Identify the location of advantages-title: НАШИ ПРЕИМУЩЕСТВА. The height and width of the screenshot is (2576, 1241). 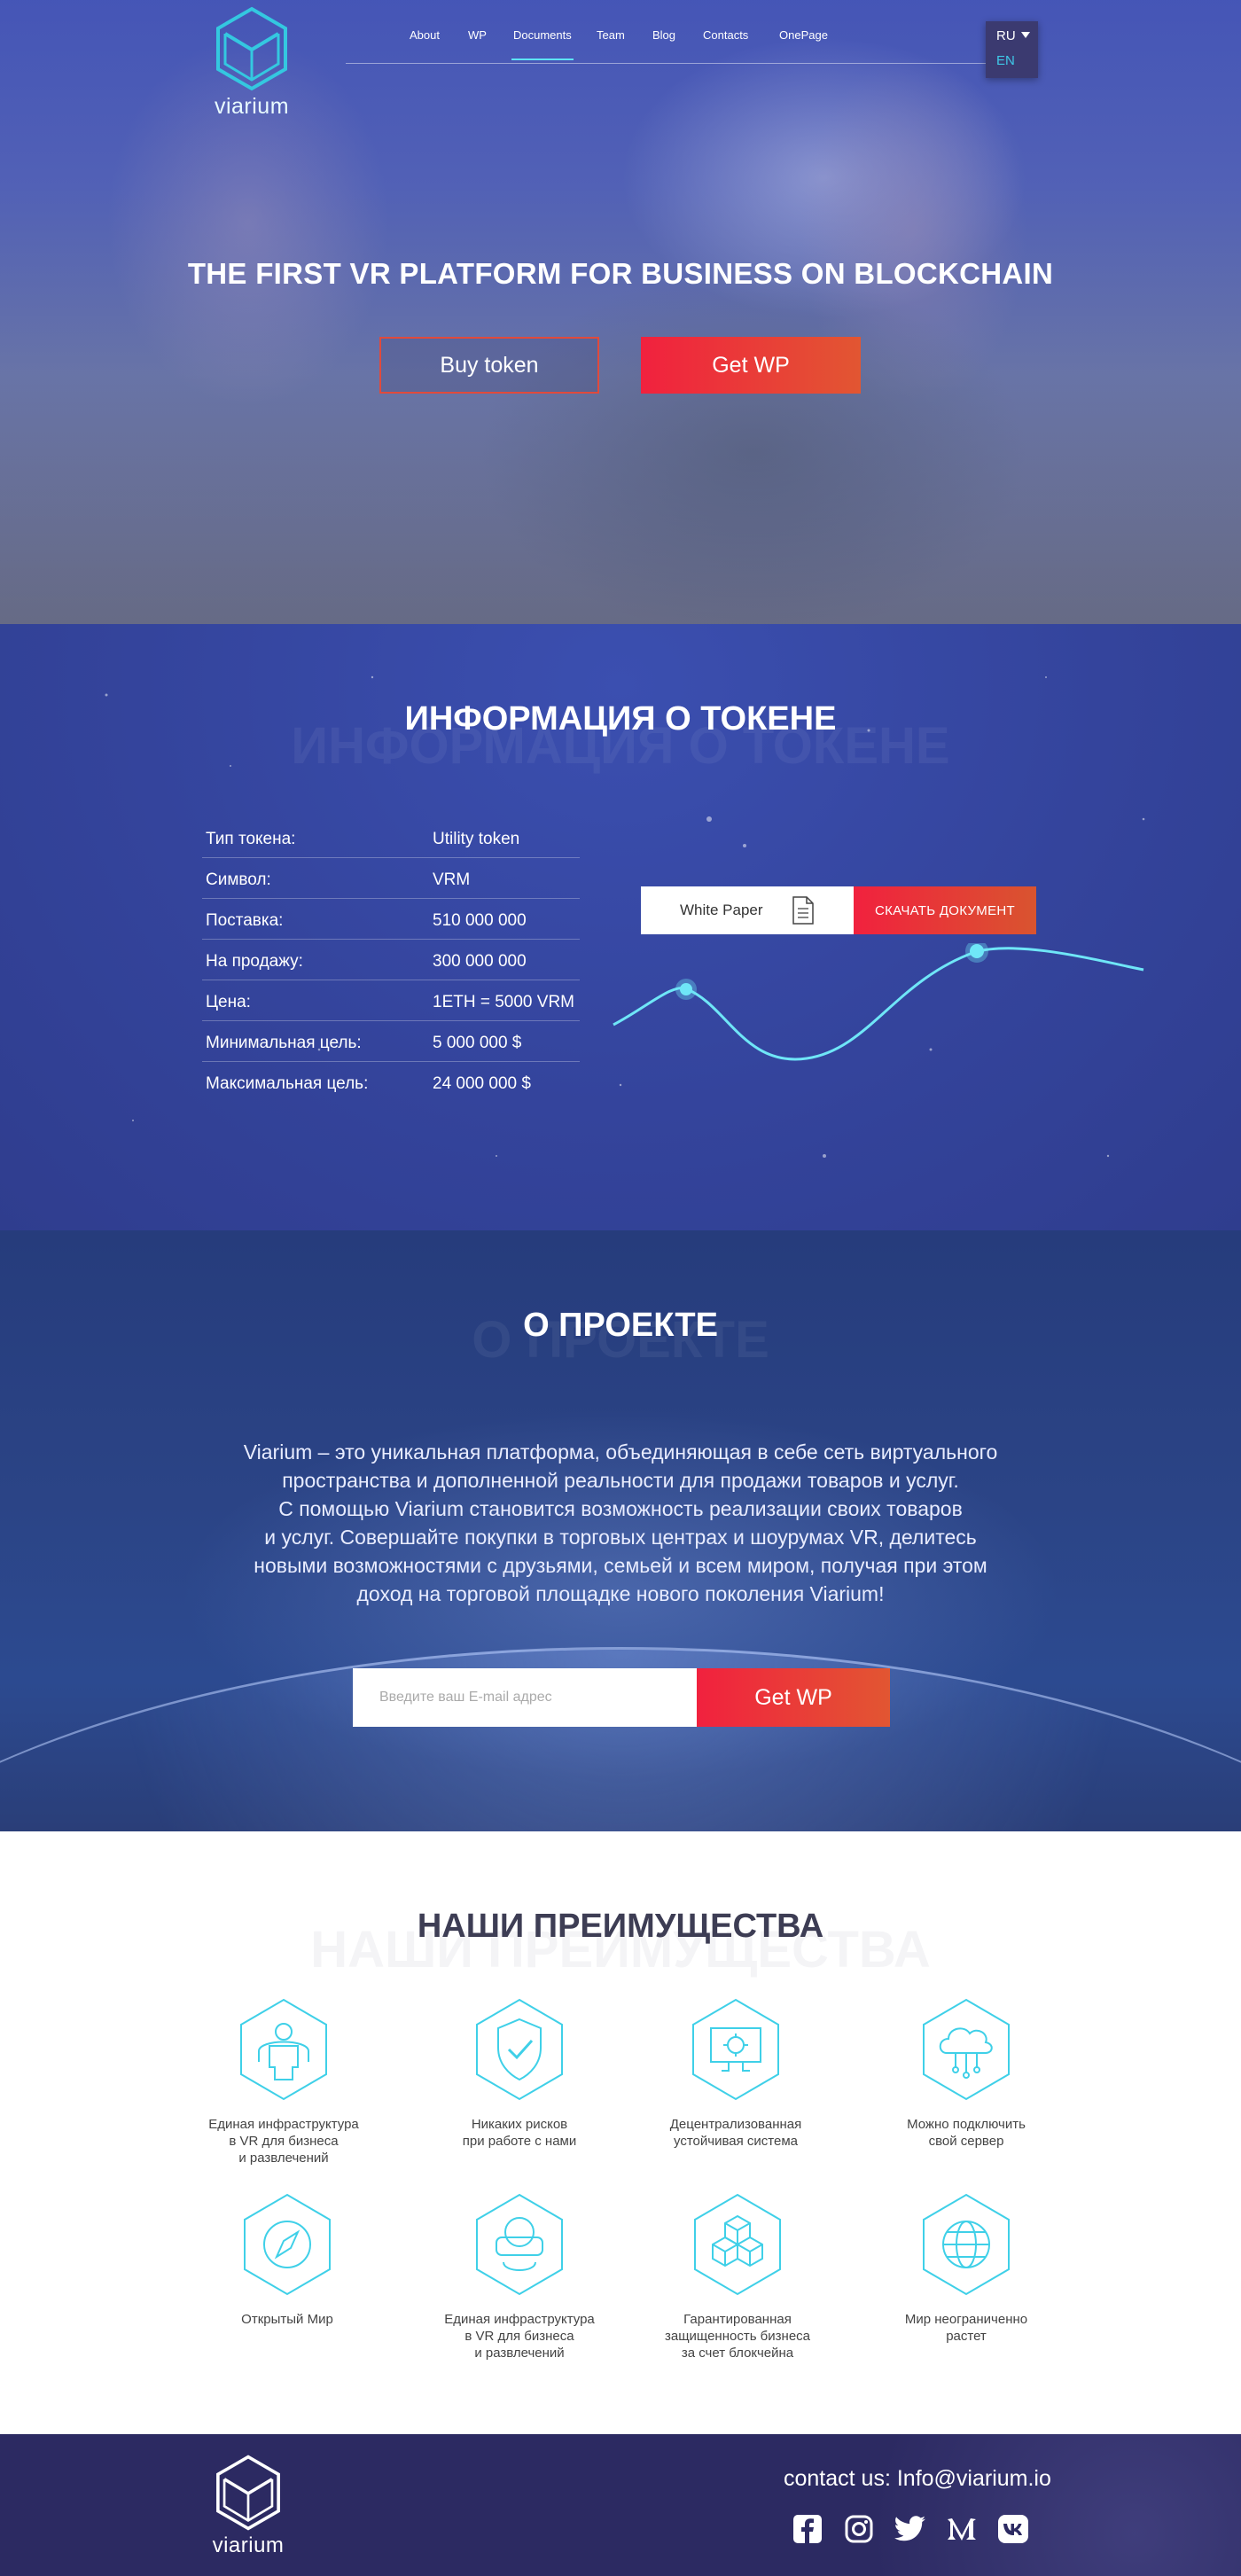
(620, 1926).